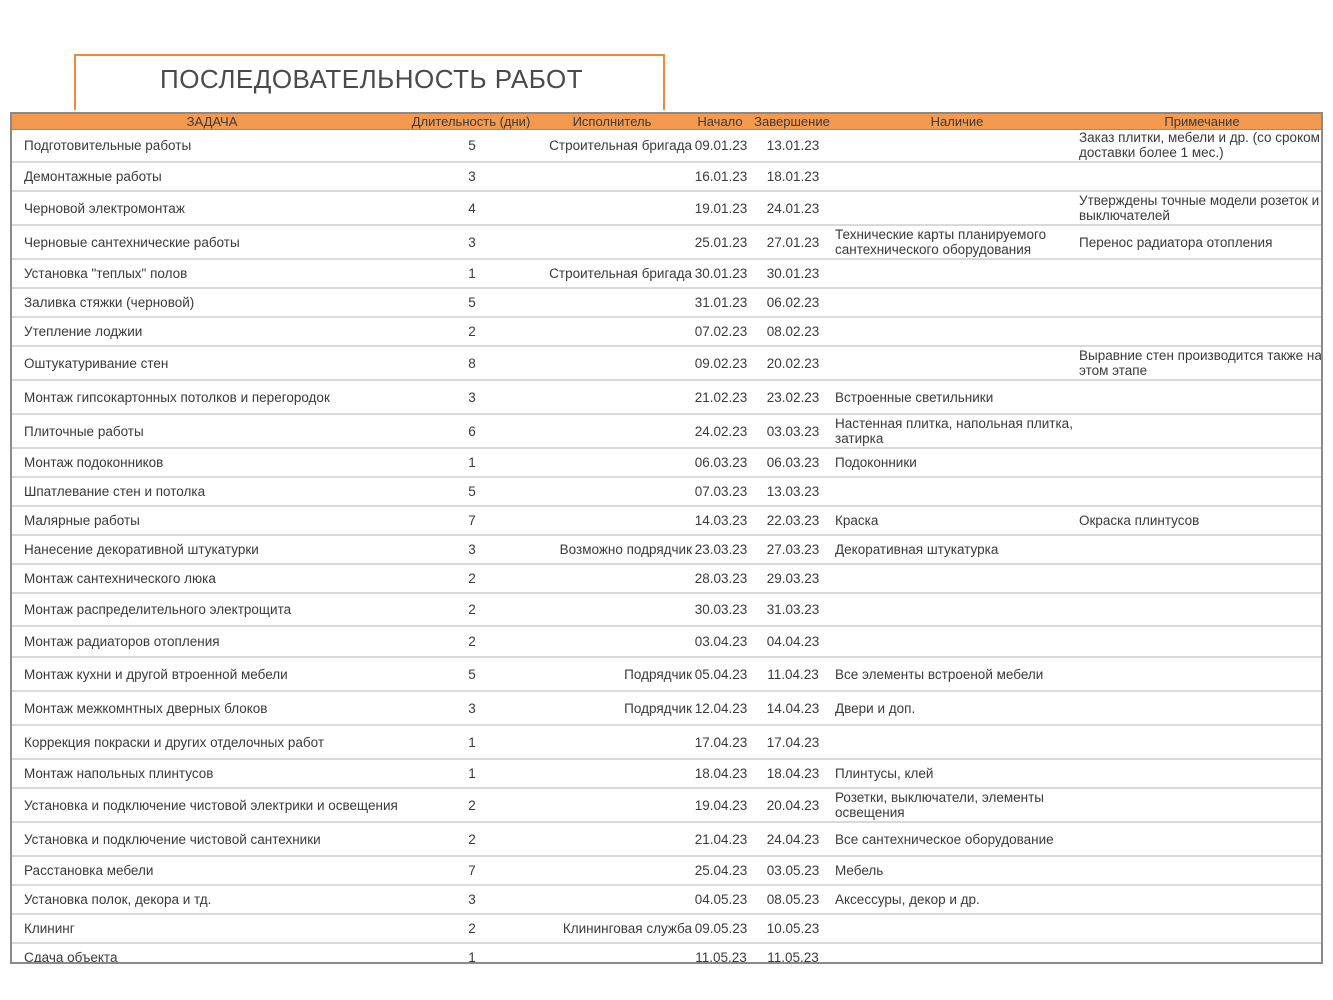 The image size is (1333, 1000). I want to click on start-date-cell: 12.04.23, so click(721, 708).